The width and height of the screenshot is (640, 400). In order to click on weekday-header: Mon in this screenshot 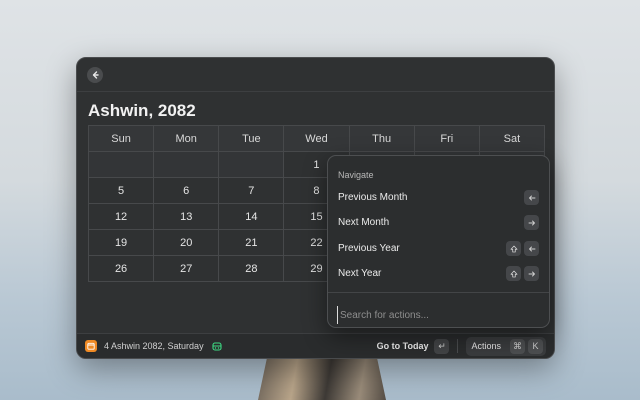, I will do `click(186, 138)`.